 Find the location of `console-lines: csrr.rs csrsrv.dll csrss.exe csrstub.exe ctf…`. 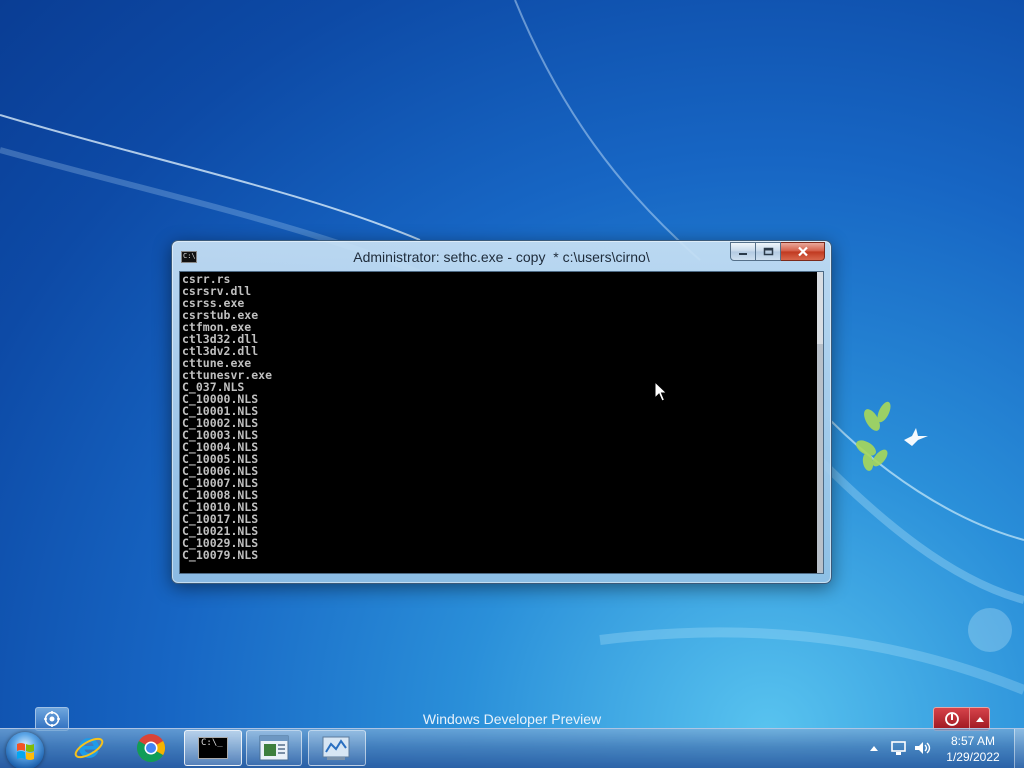

console-lines: csrr.rs csrsrv.dll csrss.exe csrstub.exe ctf… is located at coordinates (227, 417).